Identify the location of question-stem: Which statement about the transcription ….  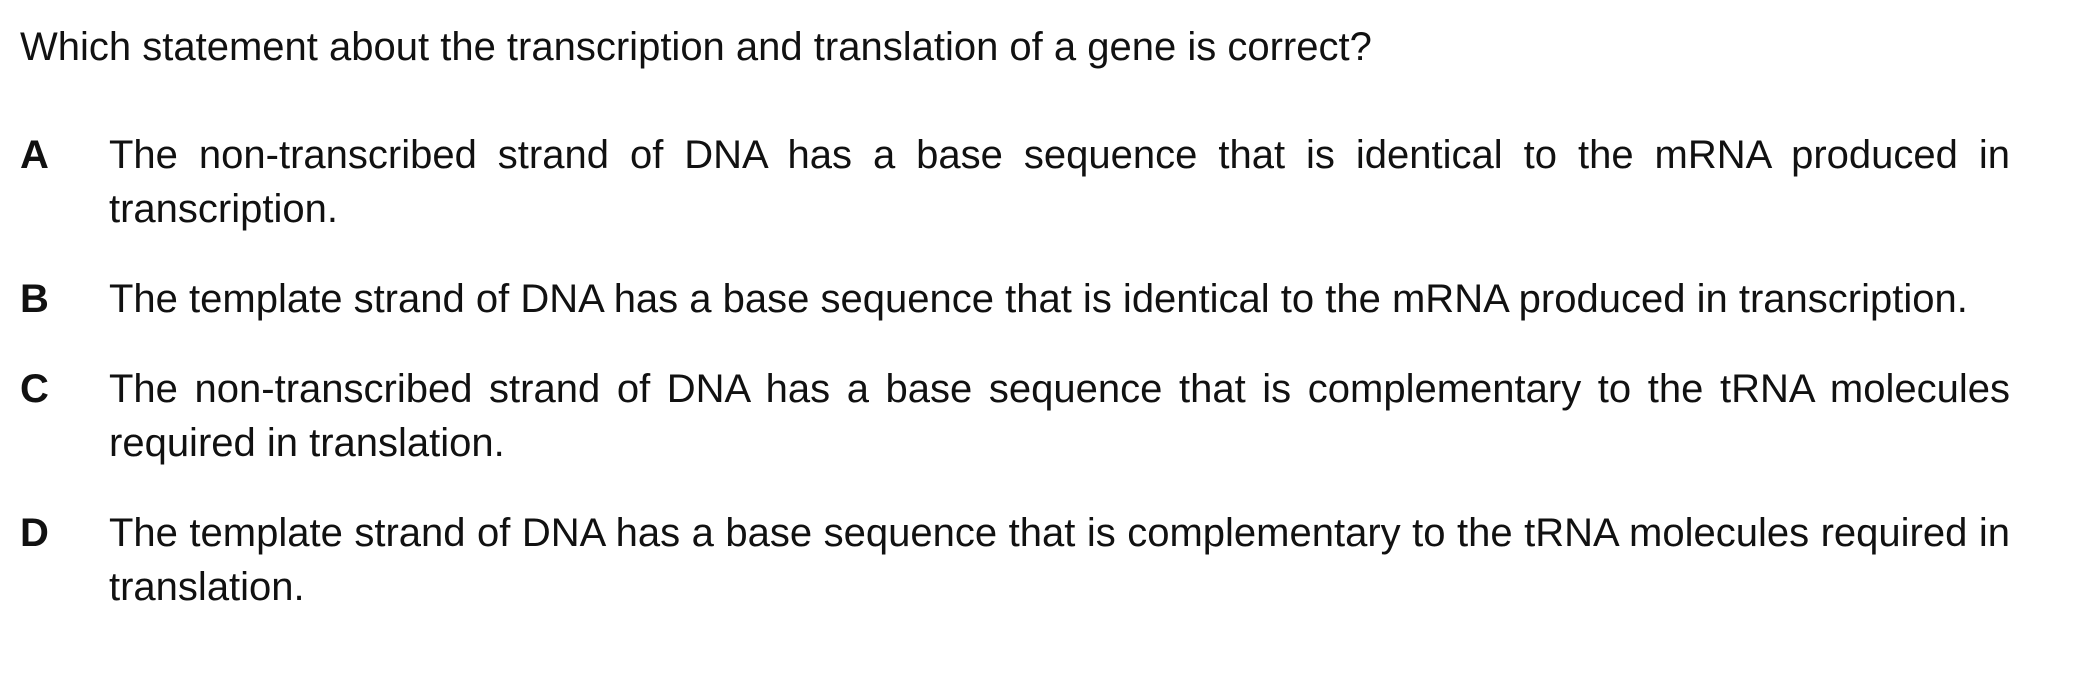
(696, 47).